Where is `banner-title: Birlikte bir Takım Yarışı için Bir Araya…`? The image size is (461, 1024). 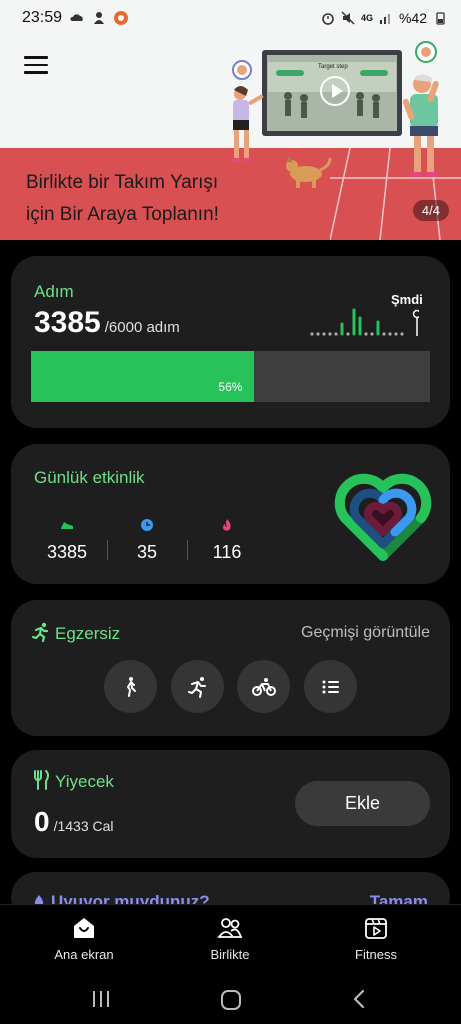 banner-title: Birlikte bir Takım Yarışı için Bir Araya… is located at coordinates (122, 199).